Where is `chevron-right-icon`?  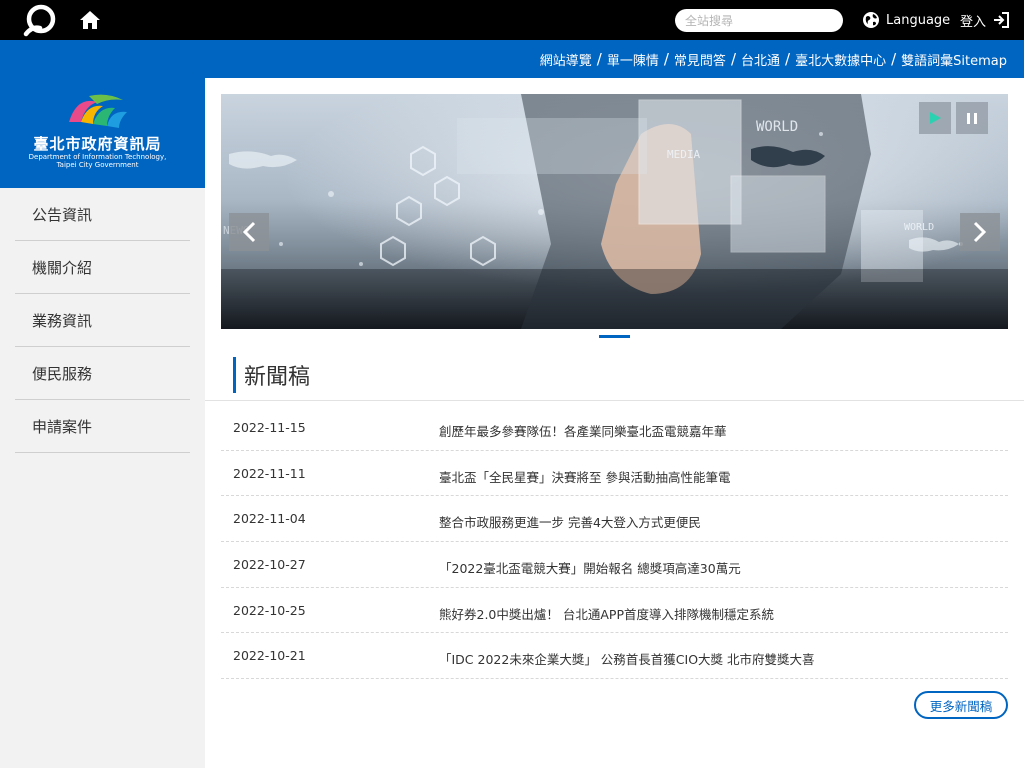 chevron-right-icon is located at coordinates (980, 232).